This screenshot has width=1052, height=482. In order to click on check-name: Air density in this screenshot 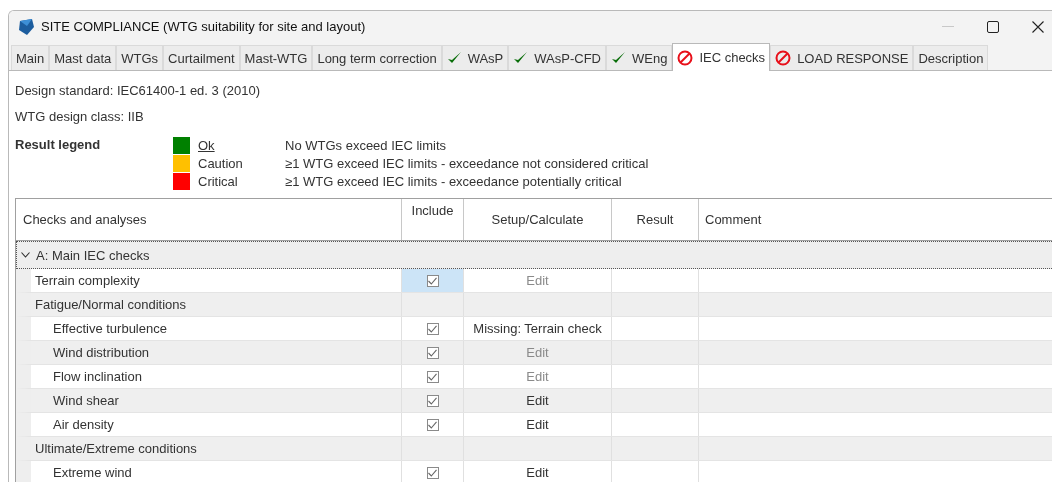, I will do `click(216, 424)`.